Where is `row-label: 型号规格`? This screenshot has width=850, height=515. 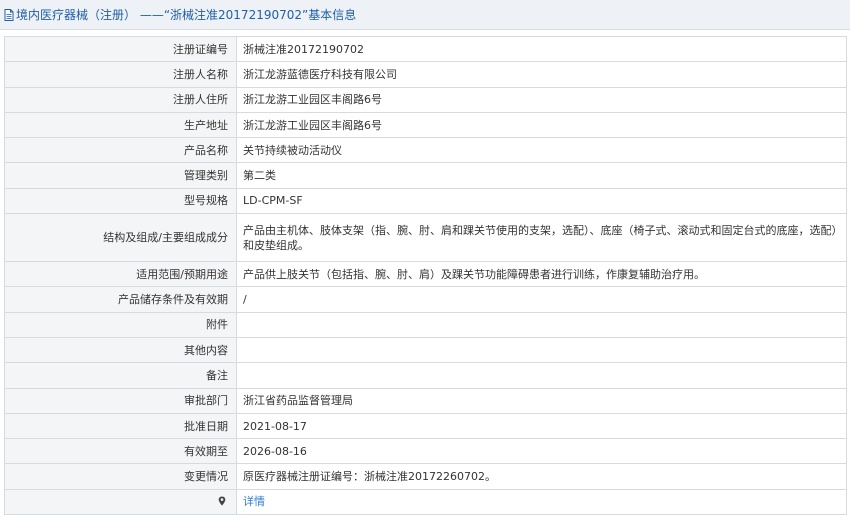
row-label: 型号规格 is located at coordinates (120, 201).